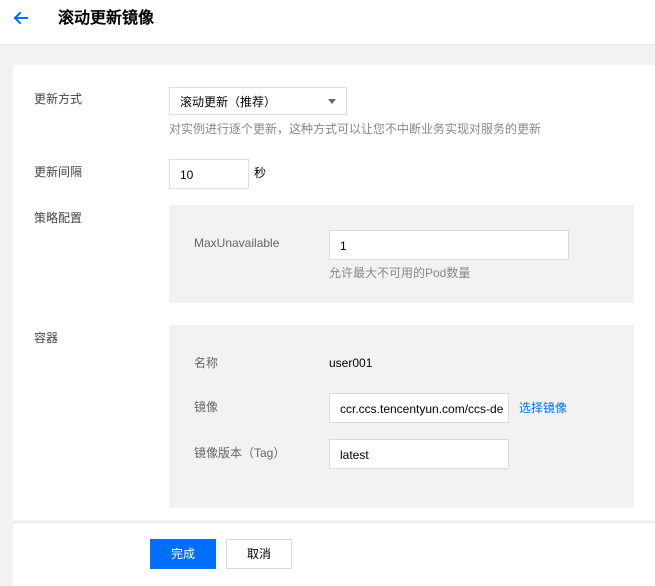 The height and width of the screenshot is (586, 655). What do you see at coordinates (209, 174) in the screenshot?
I see `update-interval-input: 10` at bounding box center [209, 174].